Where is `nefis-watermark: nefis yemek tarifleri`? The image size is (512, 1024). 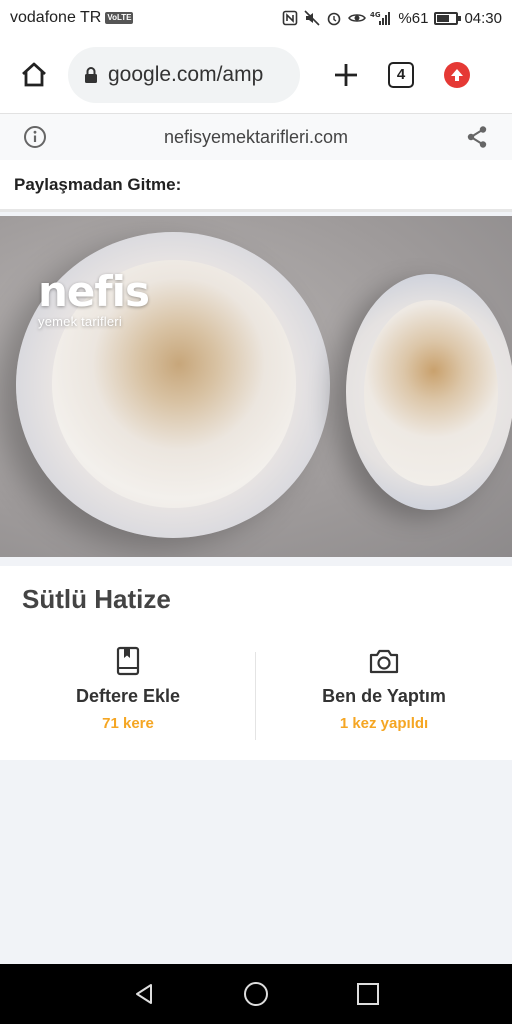 nefis-watermark: nefis yemek tarifleri is located at coordinates (94, 298).